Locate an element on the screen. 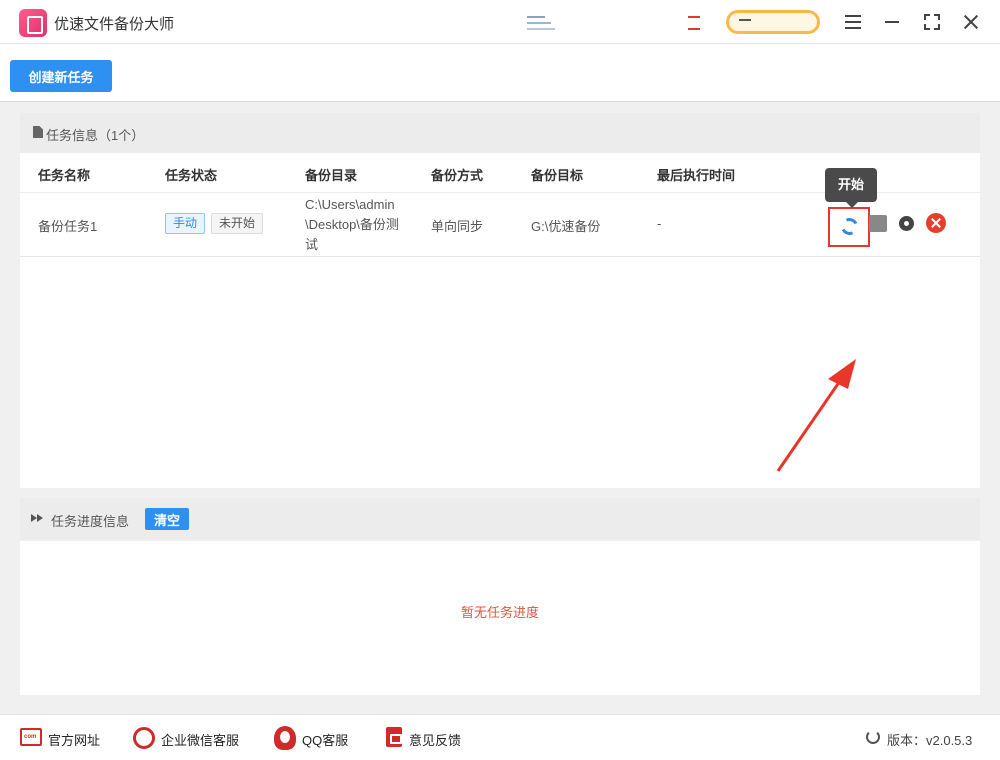  qq-icon is located at coordinates (285, 738).